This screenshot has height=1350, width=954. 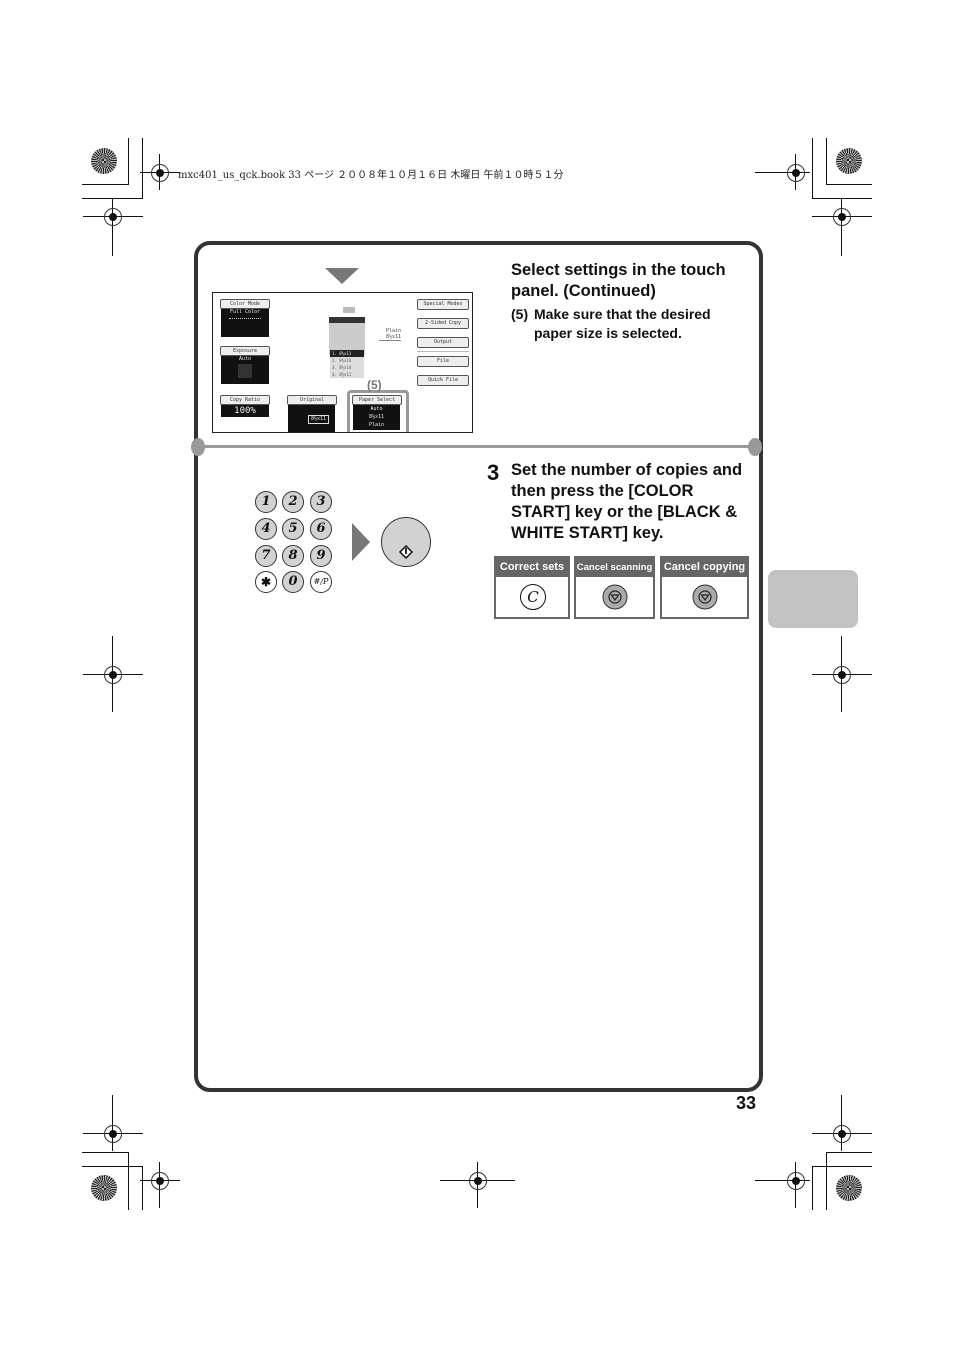 What do you see at coordinates (347, 353) in the screenshot?
I see `tray-item: 1. 8½x11` at bounding box center [347, 353].